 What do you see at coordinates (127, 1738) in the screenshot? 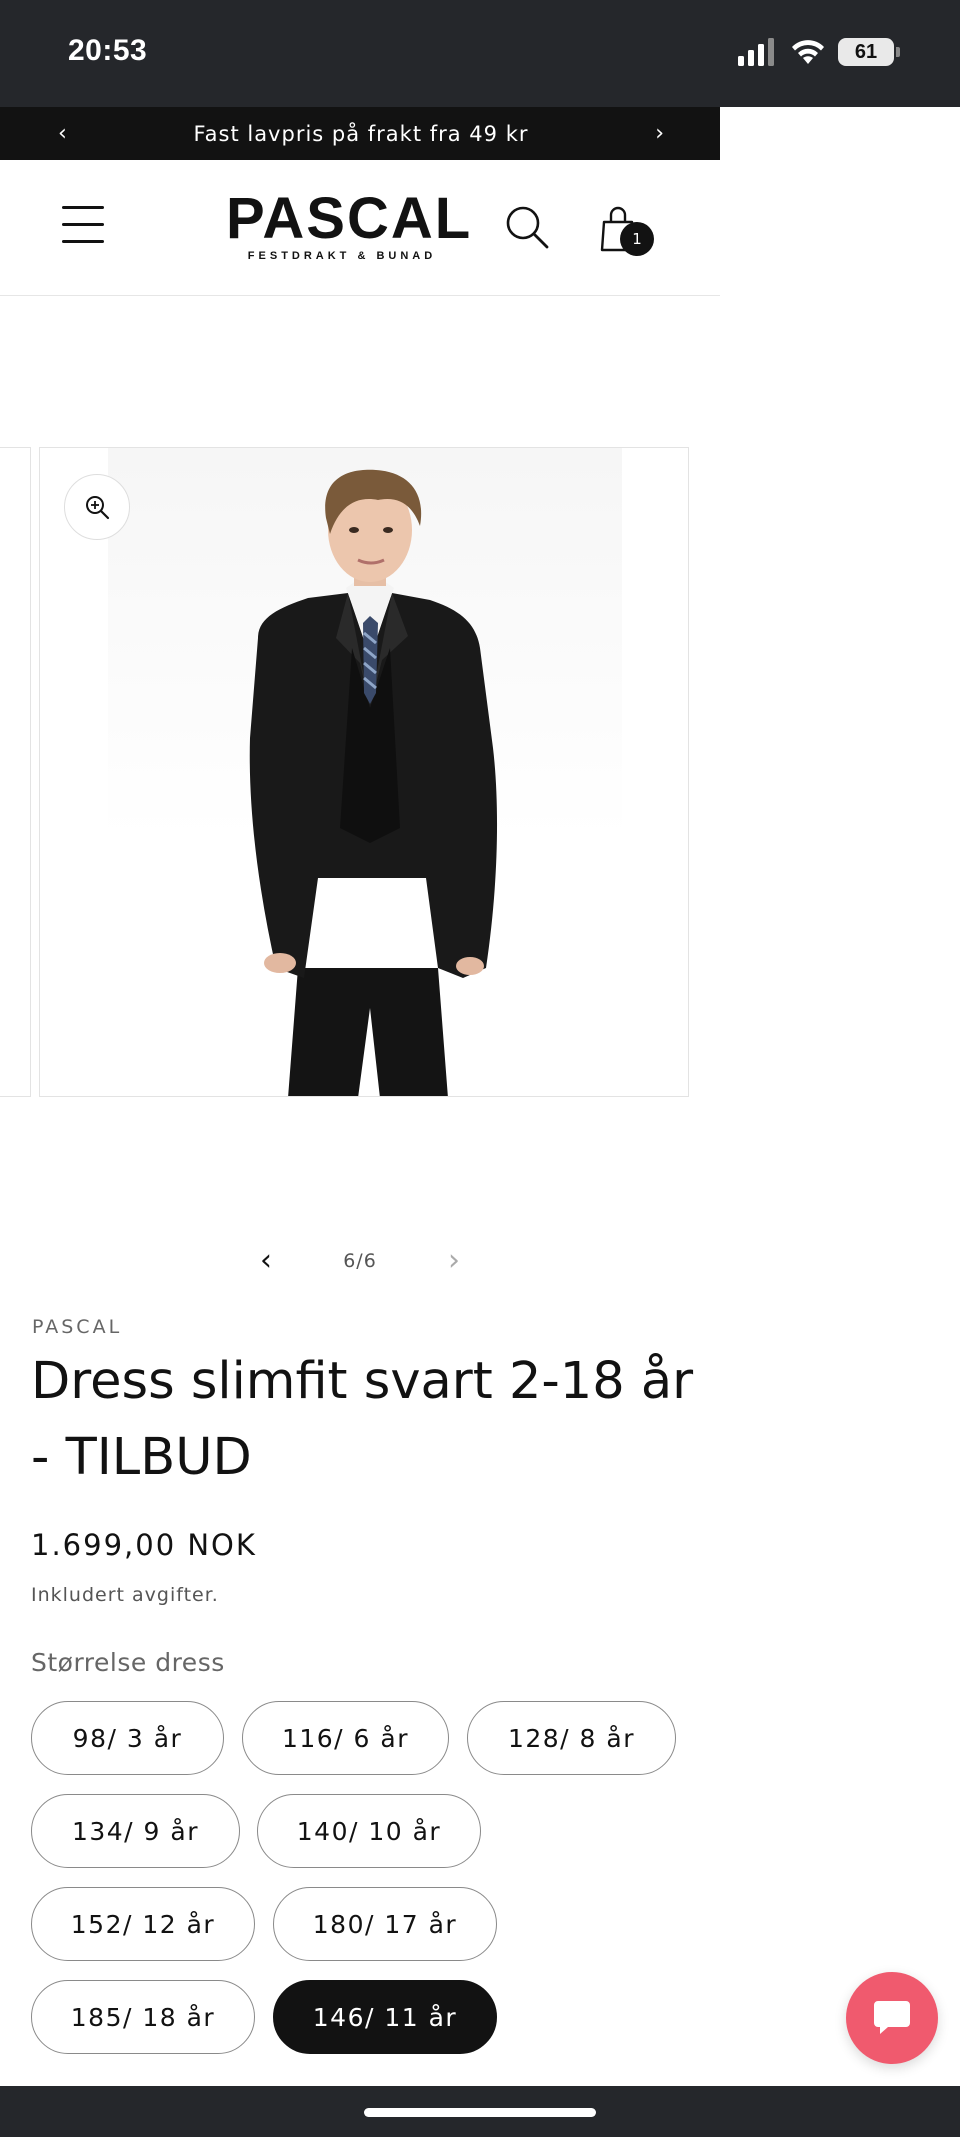
I see `size-option: 98/ 3 år` at bounding box center [127, 1738].